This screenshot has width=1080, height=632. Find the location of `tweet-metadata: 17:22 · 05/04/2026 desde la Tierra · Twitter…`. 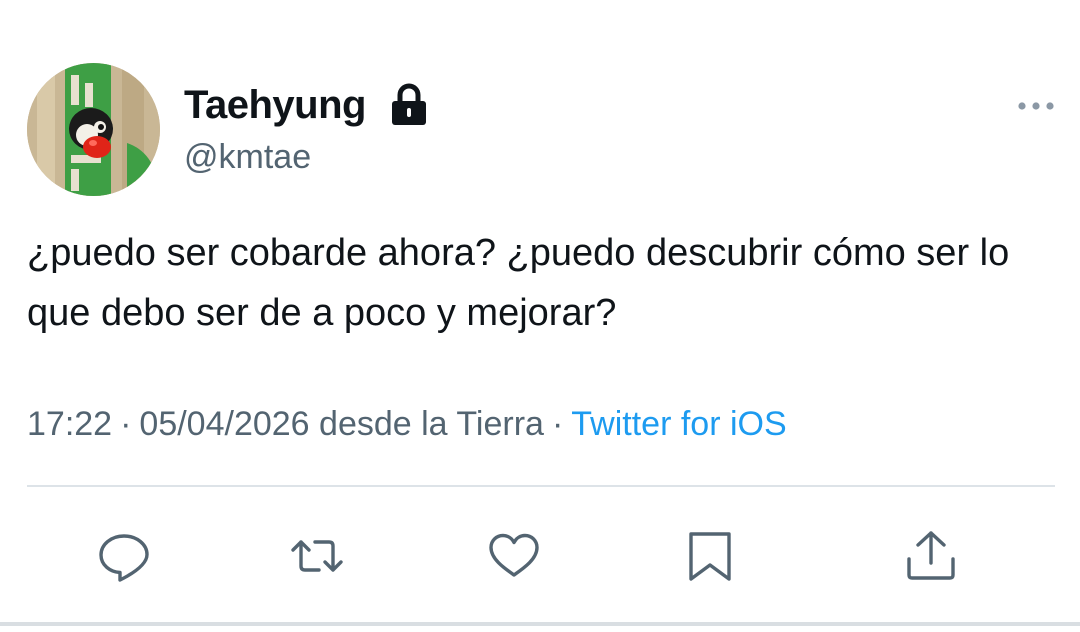

tweet-metadata: 17:22 · 05/04/2026 desde la Tierra · Twitter… is located at coordinates (407, 424).